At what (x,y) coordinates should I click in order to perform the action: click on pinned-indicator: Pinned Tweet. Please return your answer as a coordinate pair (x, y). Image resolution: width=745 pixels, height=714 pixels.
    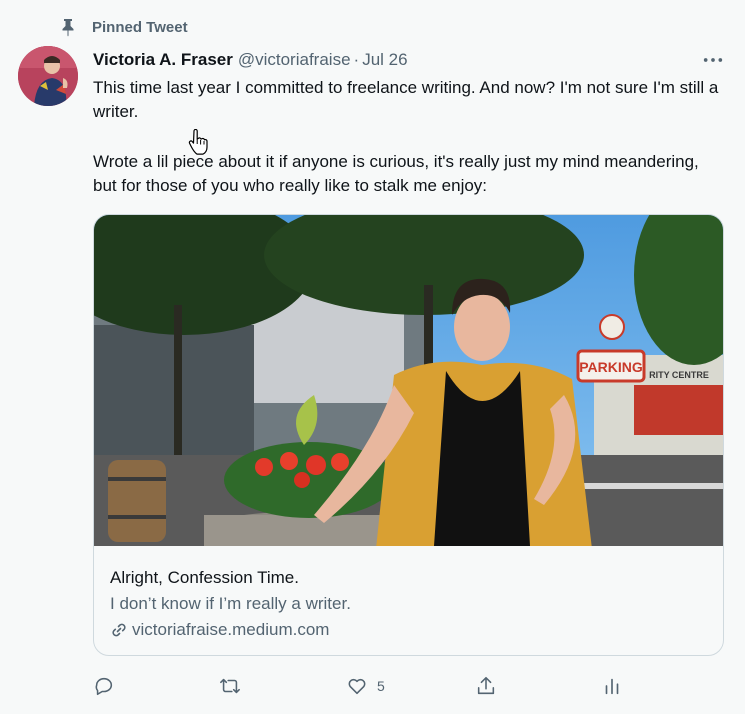
    Looking at the image, I should click on (123, 27).